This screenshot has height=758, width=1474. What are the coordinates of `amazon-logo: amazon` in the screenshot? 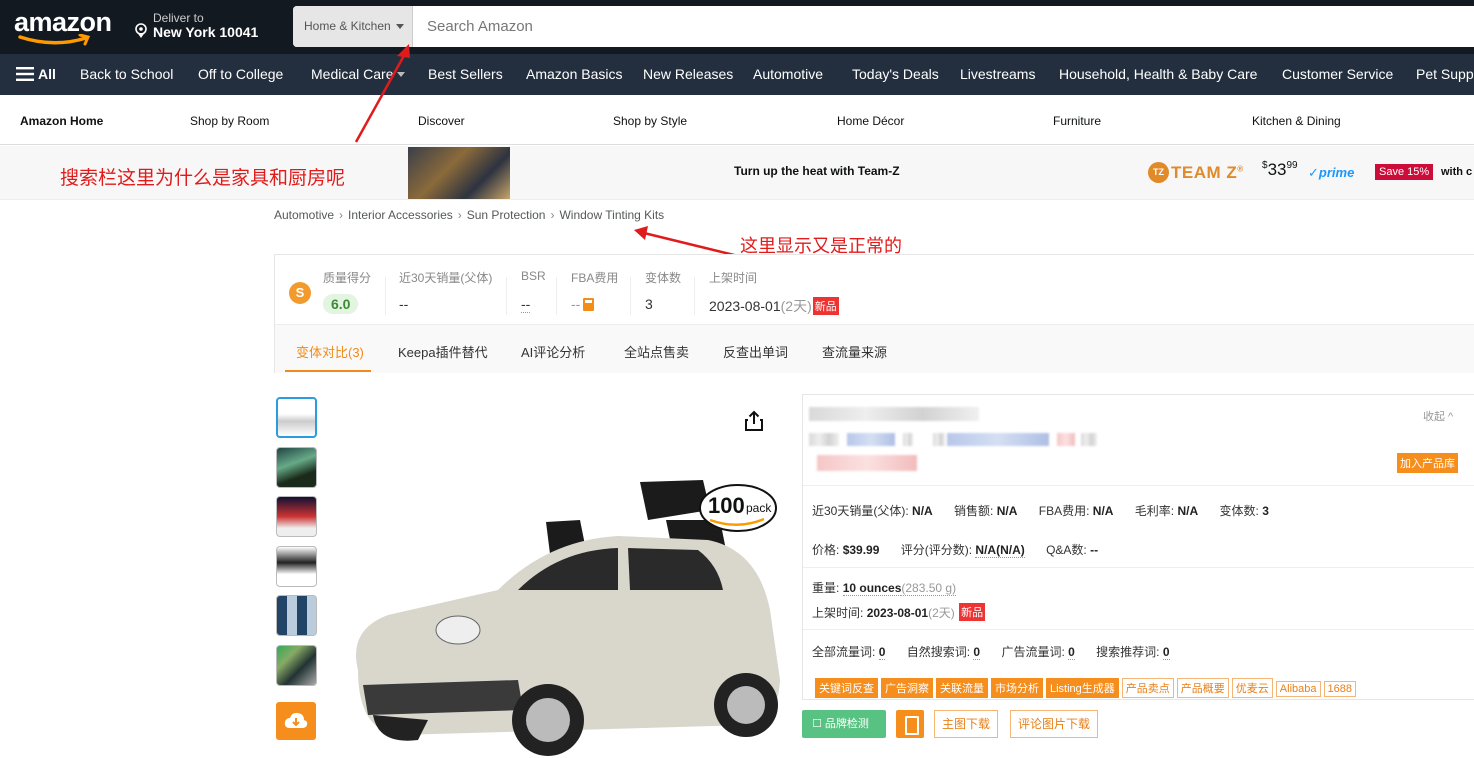 It's located at (64, 27).